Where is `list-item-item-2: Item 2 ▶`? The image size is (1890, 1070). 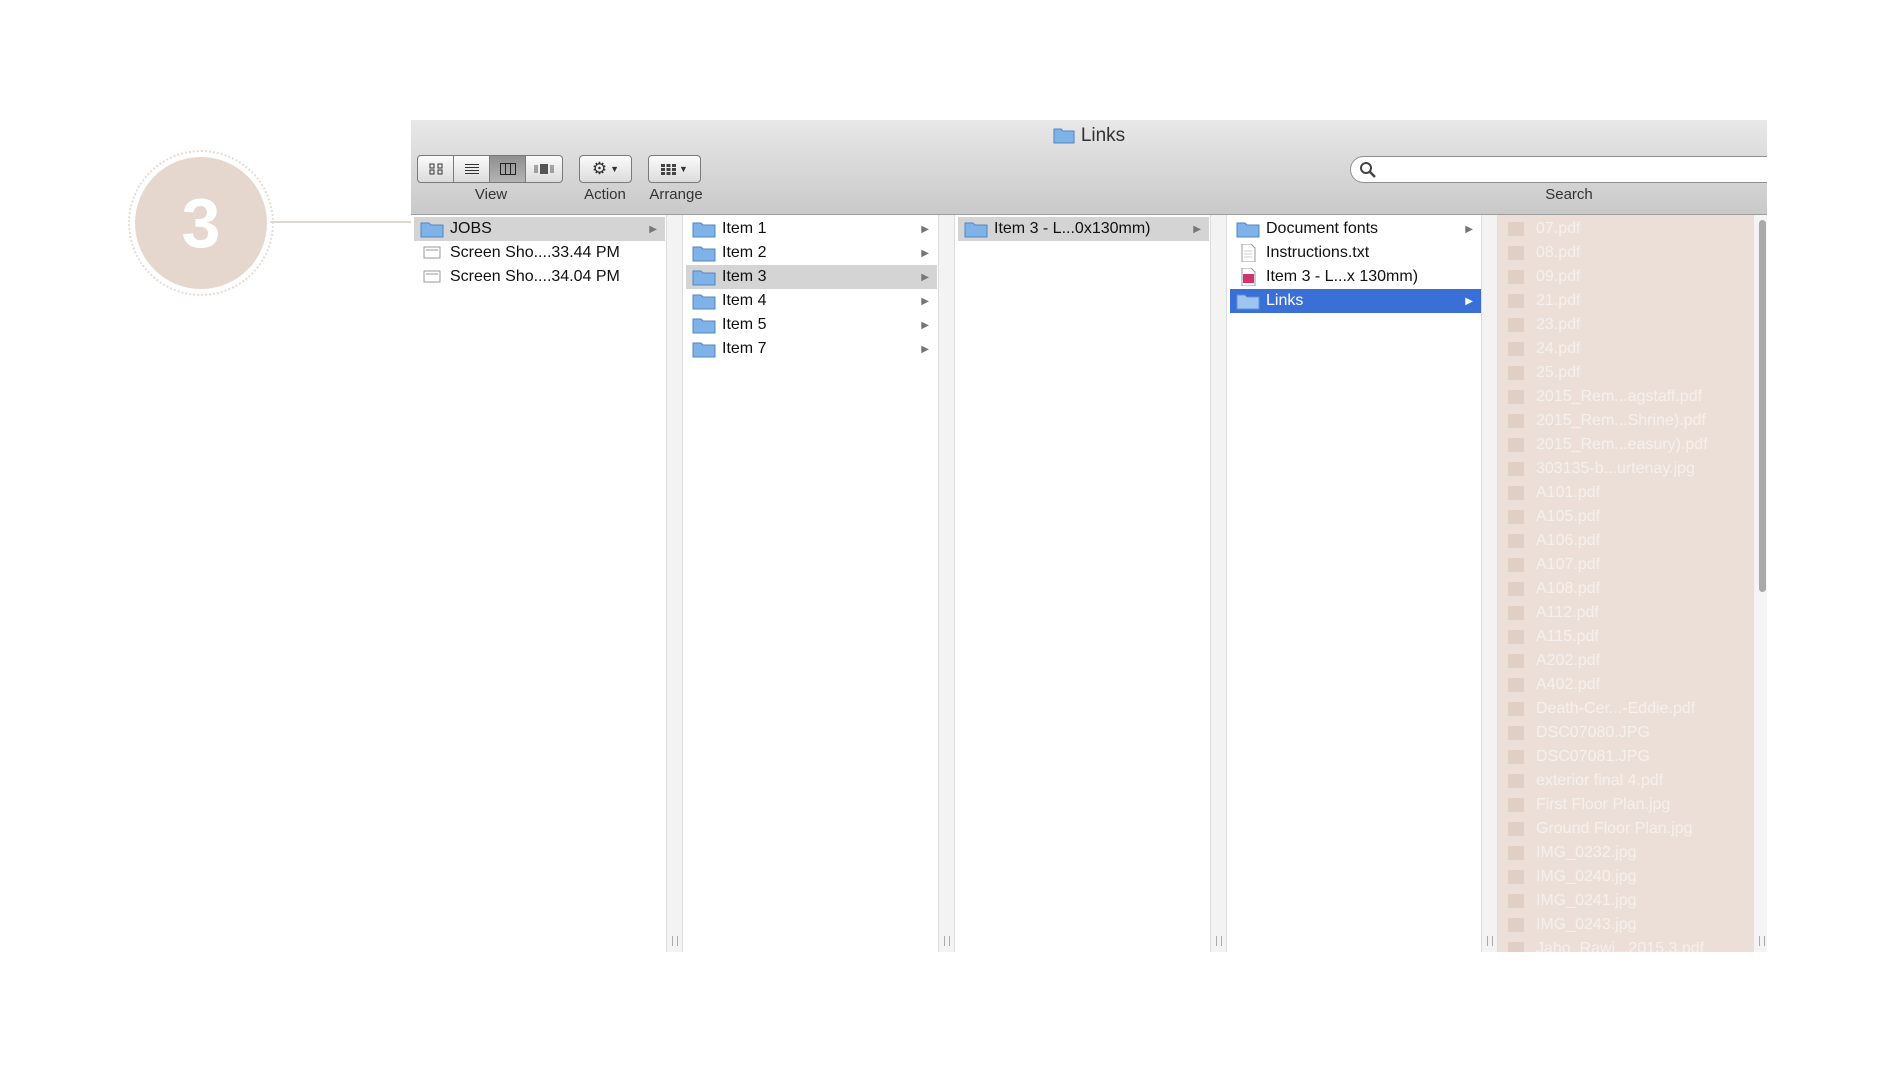 list-item-item-2: Item 2 ▶ is located at coordinates (811, 253).